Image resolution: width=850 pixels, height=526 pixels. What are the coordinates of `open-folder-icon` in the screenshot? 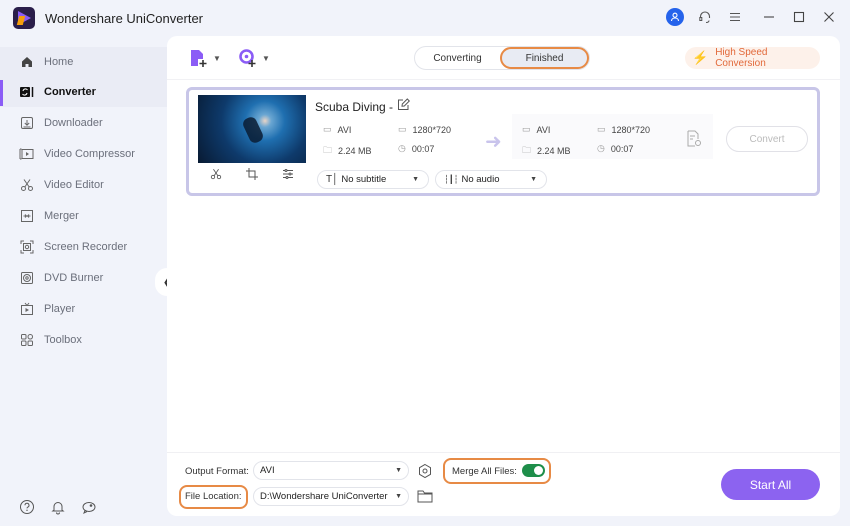 It's located at (425, 498).